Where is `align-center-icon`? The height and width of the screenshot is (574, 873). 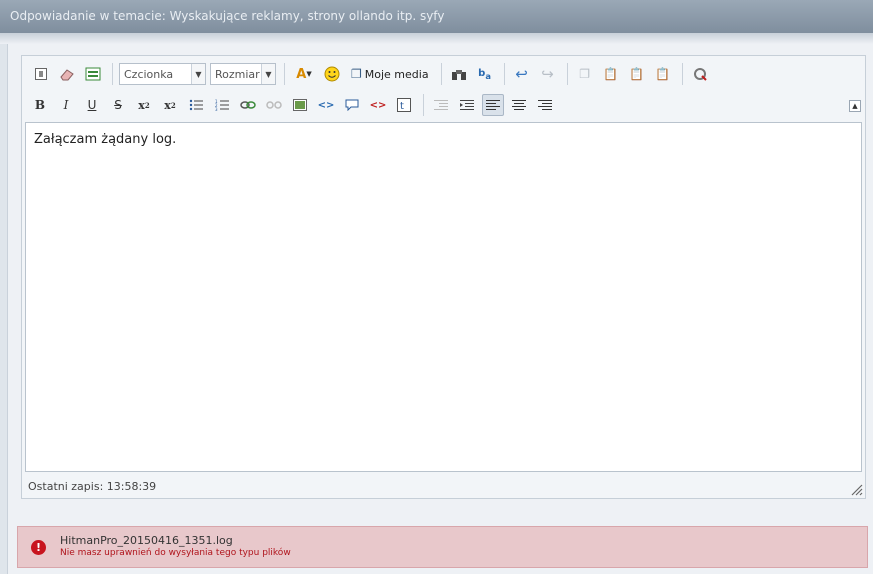 align-center-icon is located at coordinates (519, 105).